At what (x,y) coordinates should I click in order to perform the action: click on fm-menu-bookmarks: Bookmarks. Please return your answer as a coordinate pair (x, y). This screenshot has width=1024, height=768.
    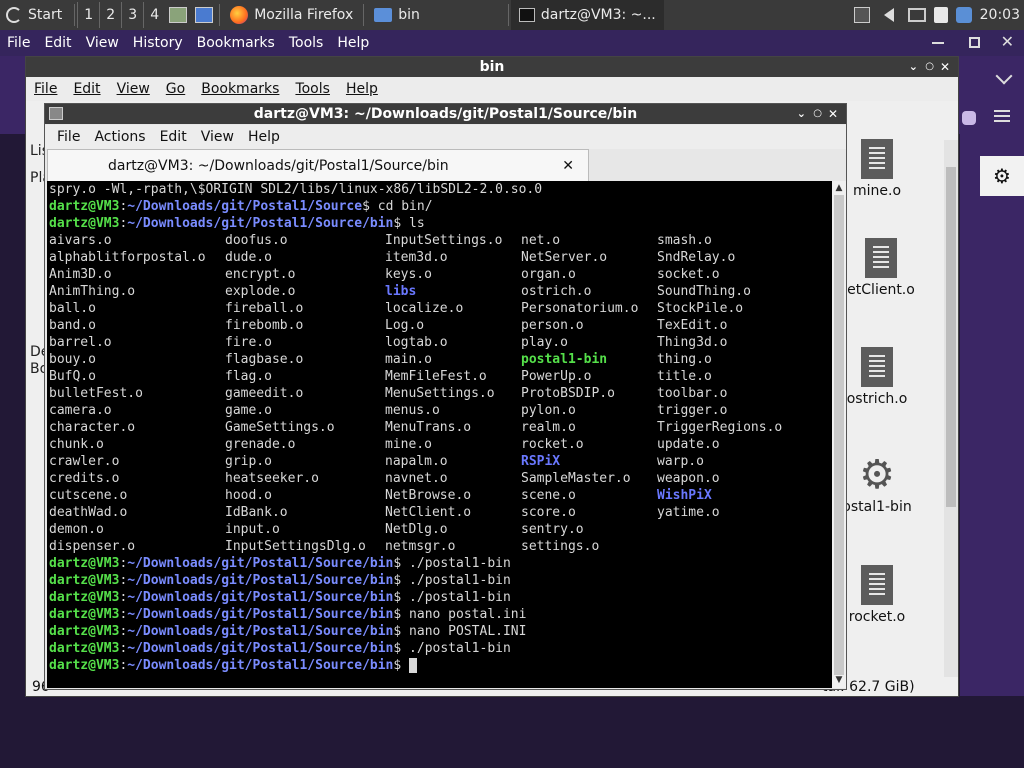
    Looking at the image, I should click on (240, 89).